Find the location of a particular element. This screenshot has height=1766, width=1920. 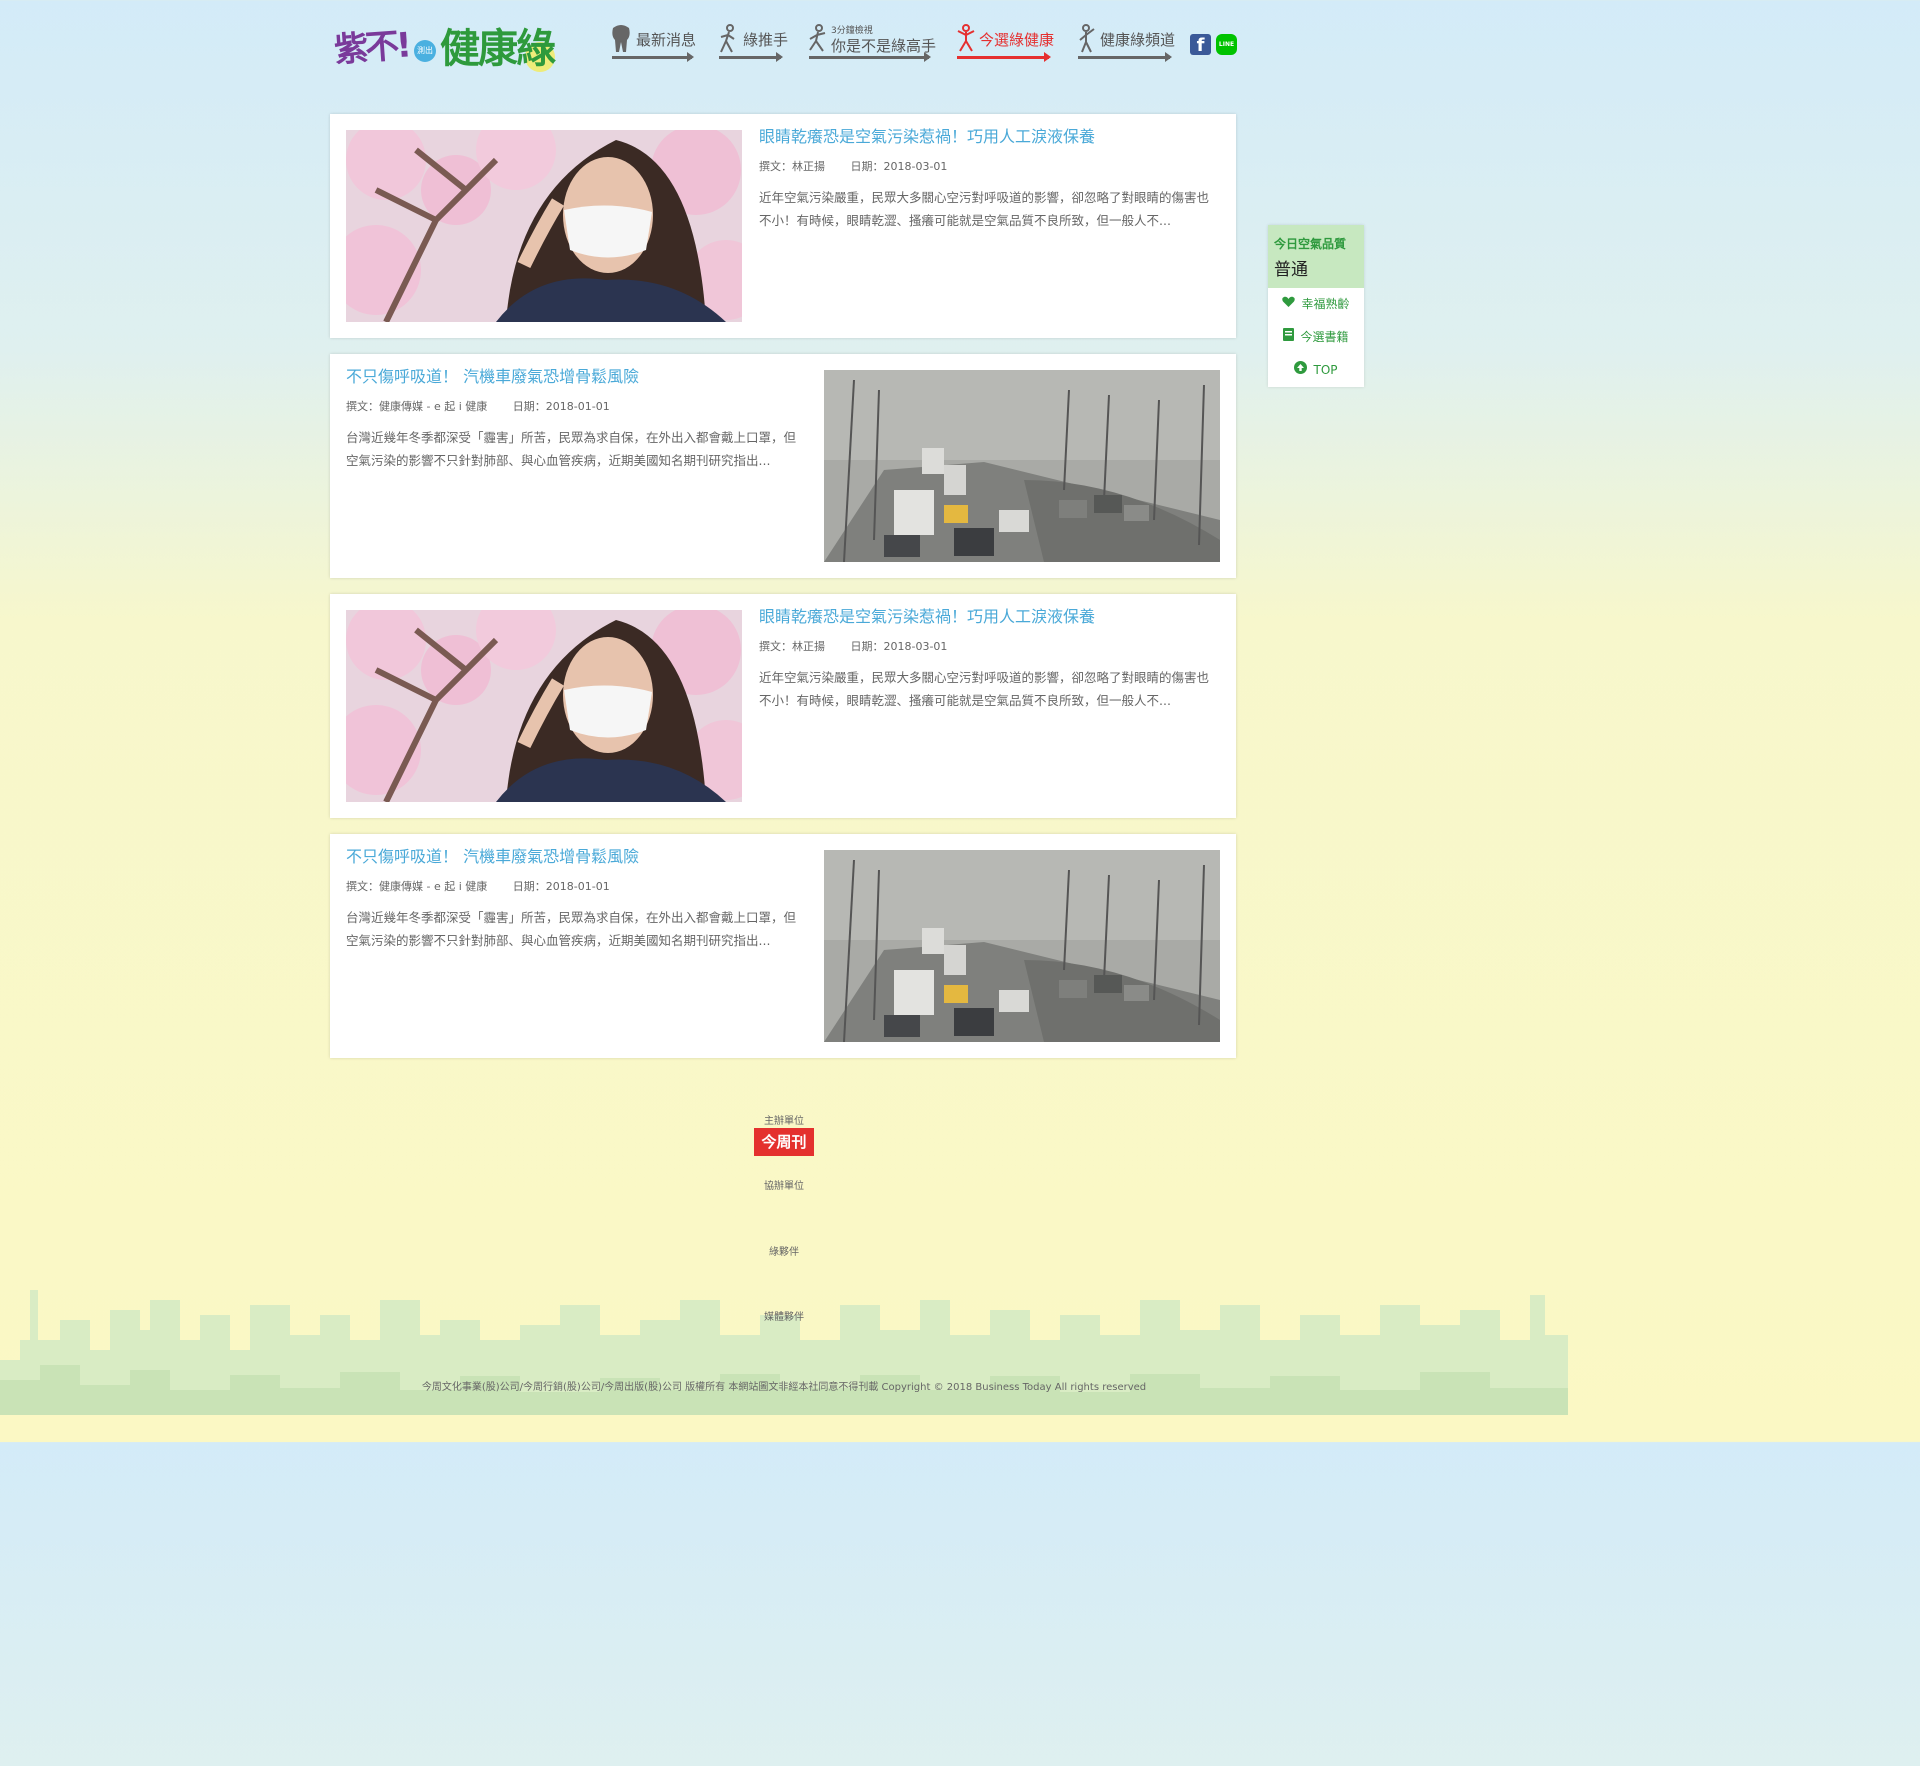

business-today-logo: 今周刊 is located at coordinates (784, 1142).